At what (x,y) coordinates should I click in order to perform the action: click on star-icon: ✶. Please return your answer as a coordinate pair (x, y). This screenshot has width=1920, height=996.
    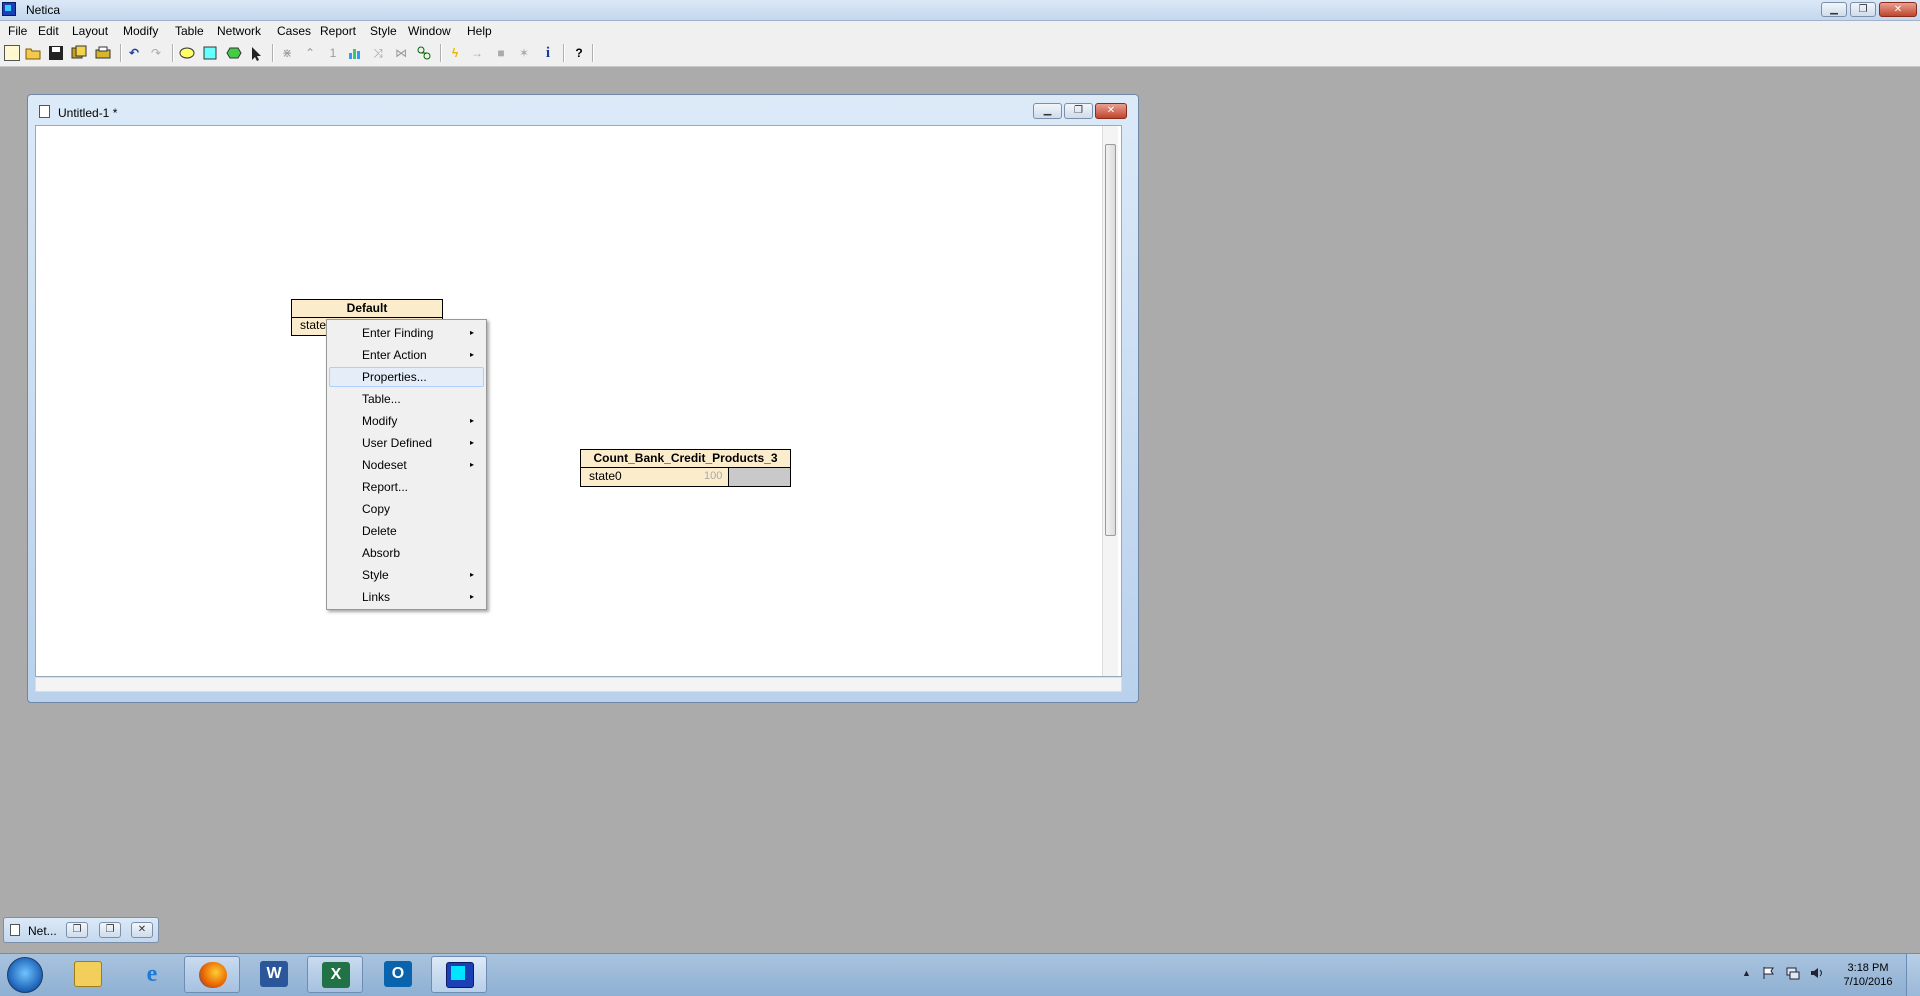
    Looking at the image, I should click on (524, 53).